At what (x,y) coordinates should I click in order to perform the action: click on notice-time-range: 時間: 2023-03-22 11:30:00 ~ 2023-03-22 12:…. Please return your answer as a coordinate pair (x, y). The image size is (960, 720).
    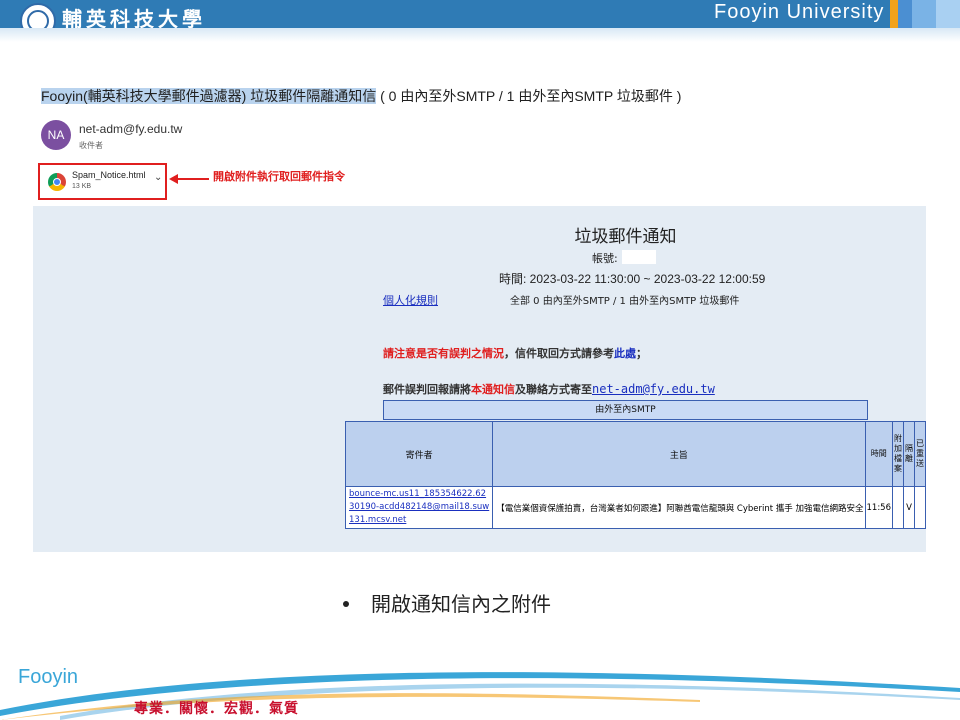
    Looking at the image, I should click on (632, 279).